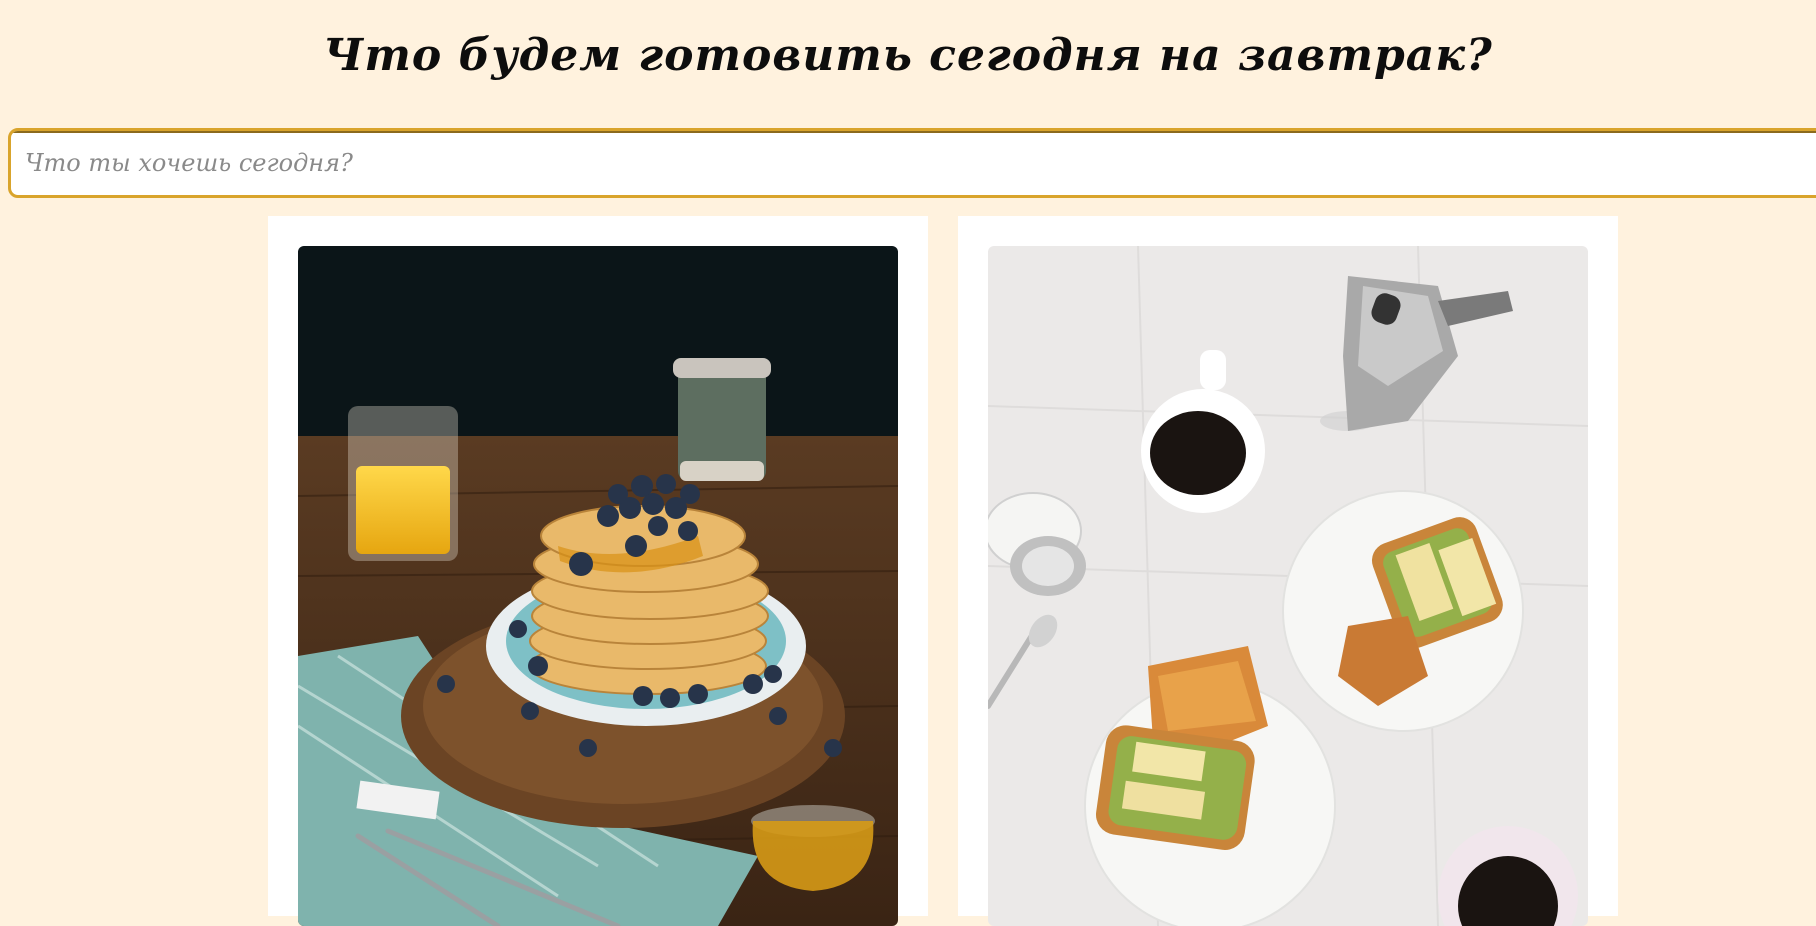 This screenshot has width=1816, height=926. I want to click on search-bar, so click(912, 163).